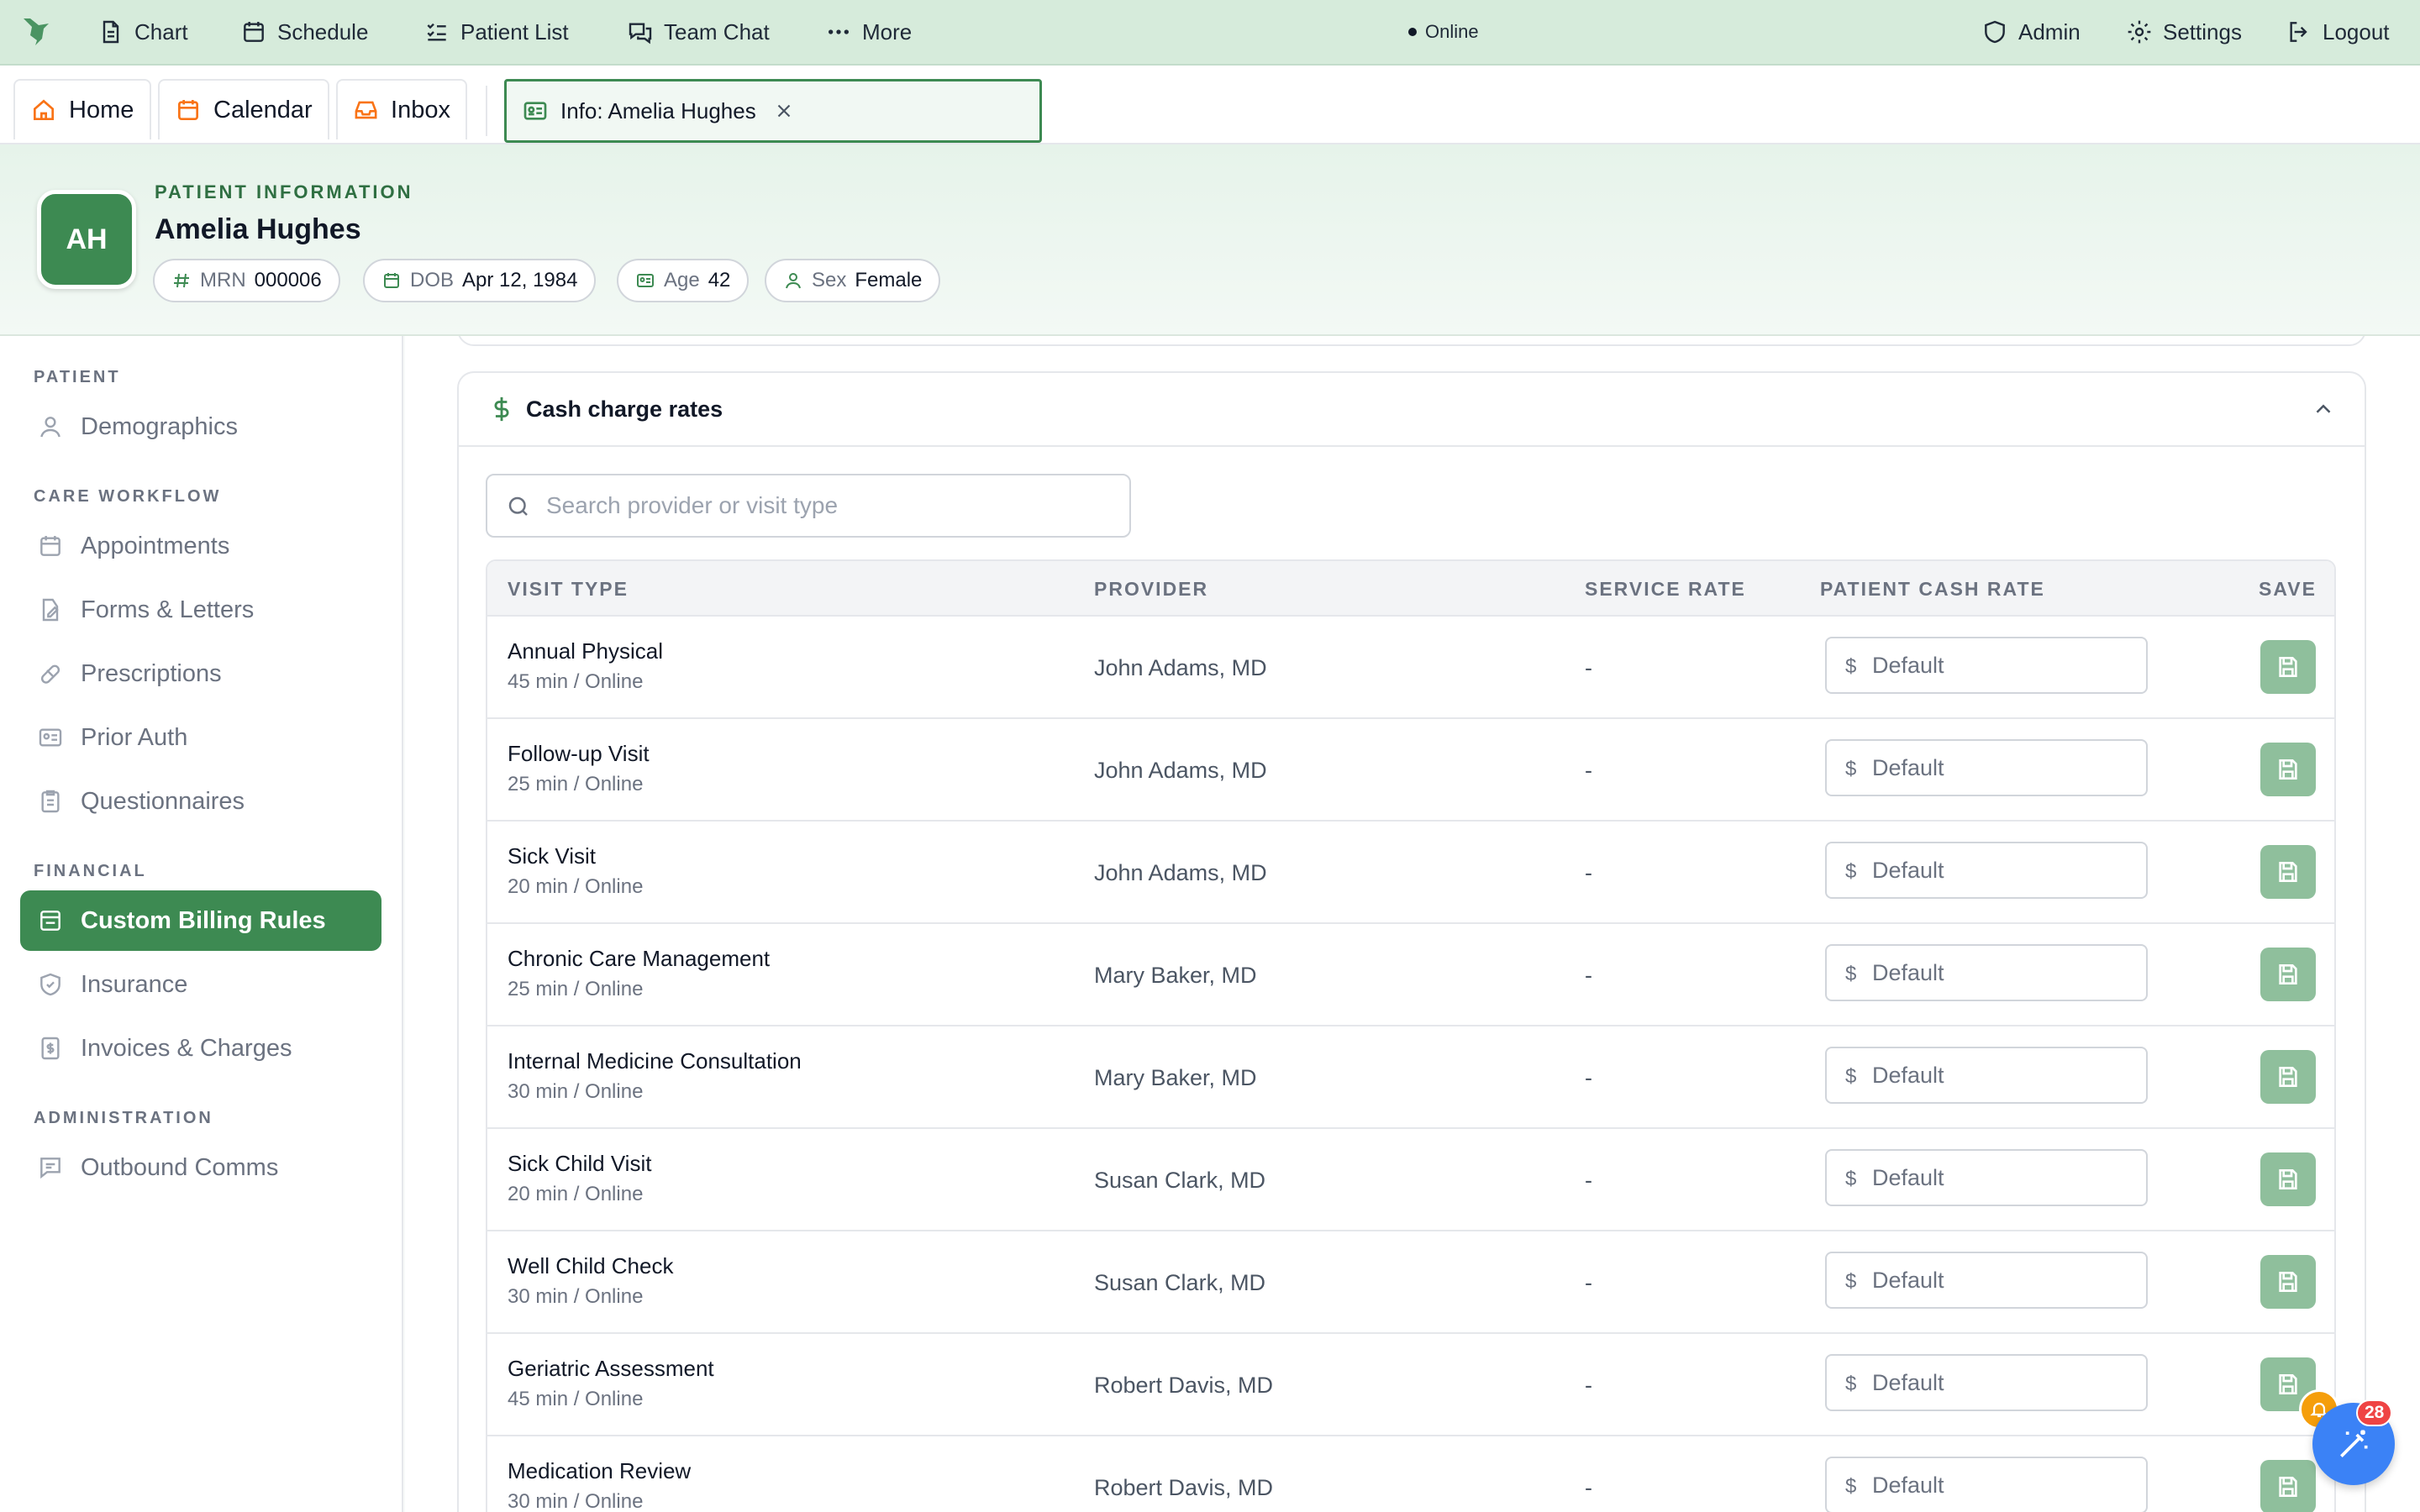 The image size is (2420, 1512). What do you see at coordinates (90, 871) in the screenshot?
I see `sidebar-section-financial: FINANCIAL` at bounding box center [90, 871].